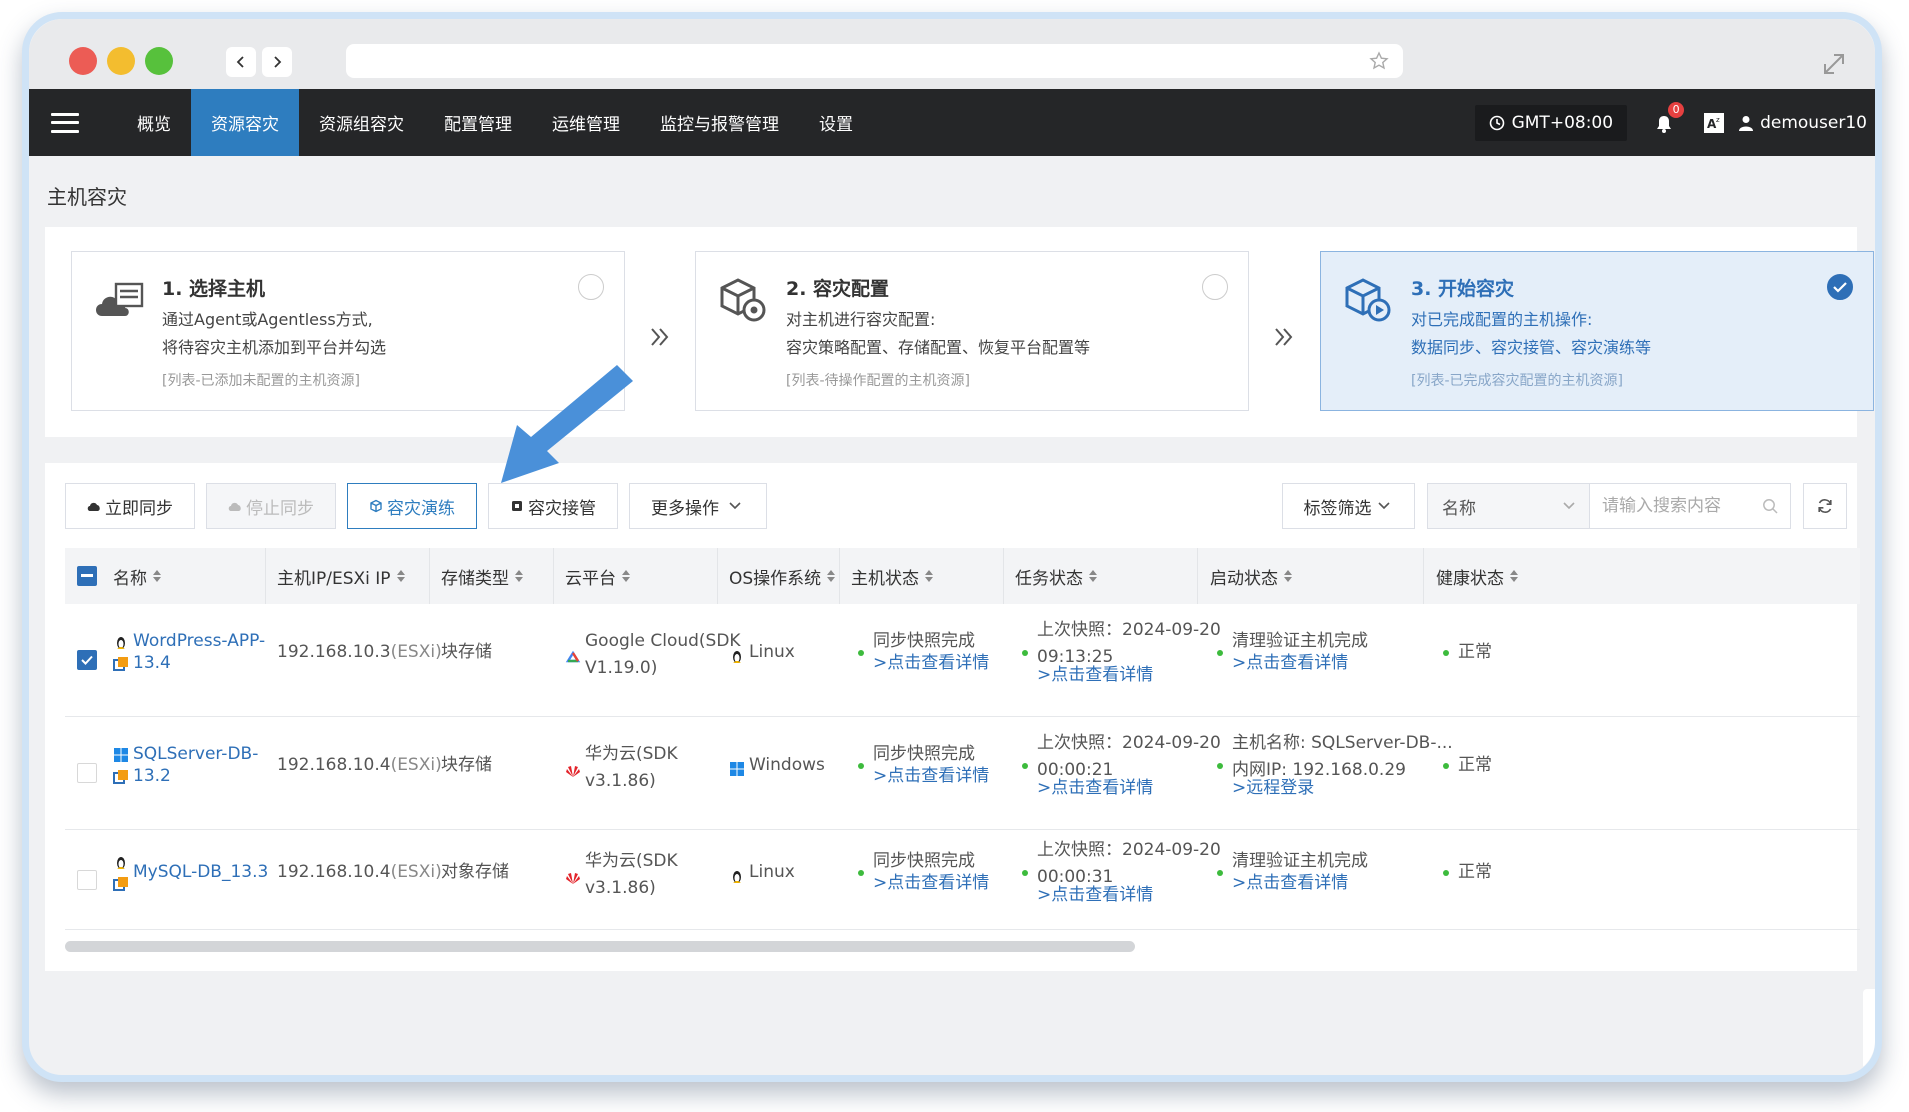  What do you see at coordinates (1718, 120) in the screenshot?
I see `svg-text: z` at bounding box center [1718, 120].